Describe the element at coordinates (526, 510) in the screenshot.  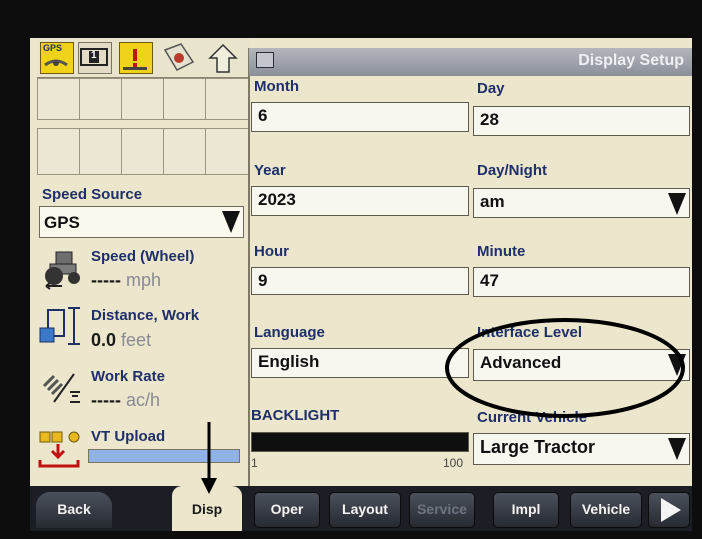
I see `impl-button: Impl` at that location.